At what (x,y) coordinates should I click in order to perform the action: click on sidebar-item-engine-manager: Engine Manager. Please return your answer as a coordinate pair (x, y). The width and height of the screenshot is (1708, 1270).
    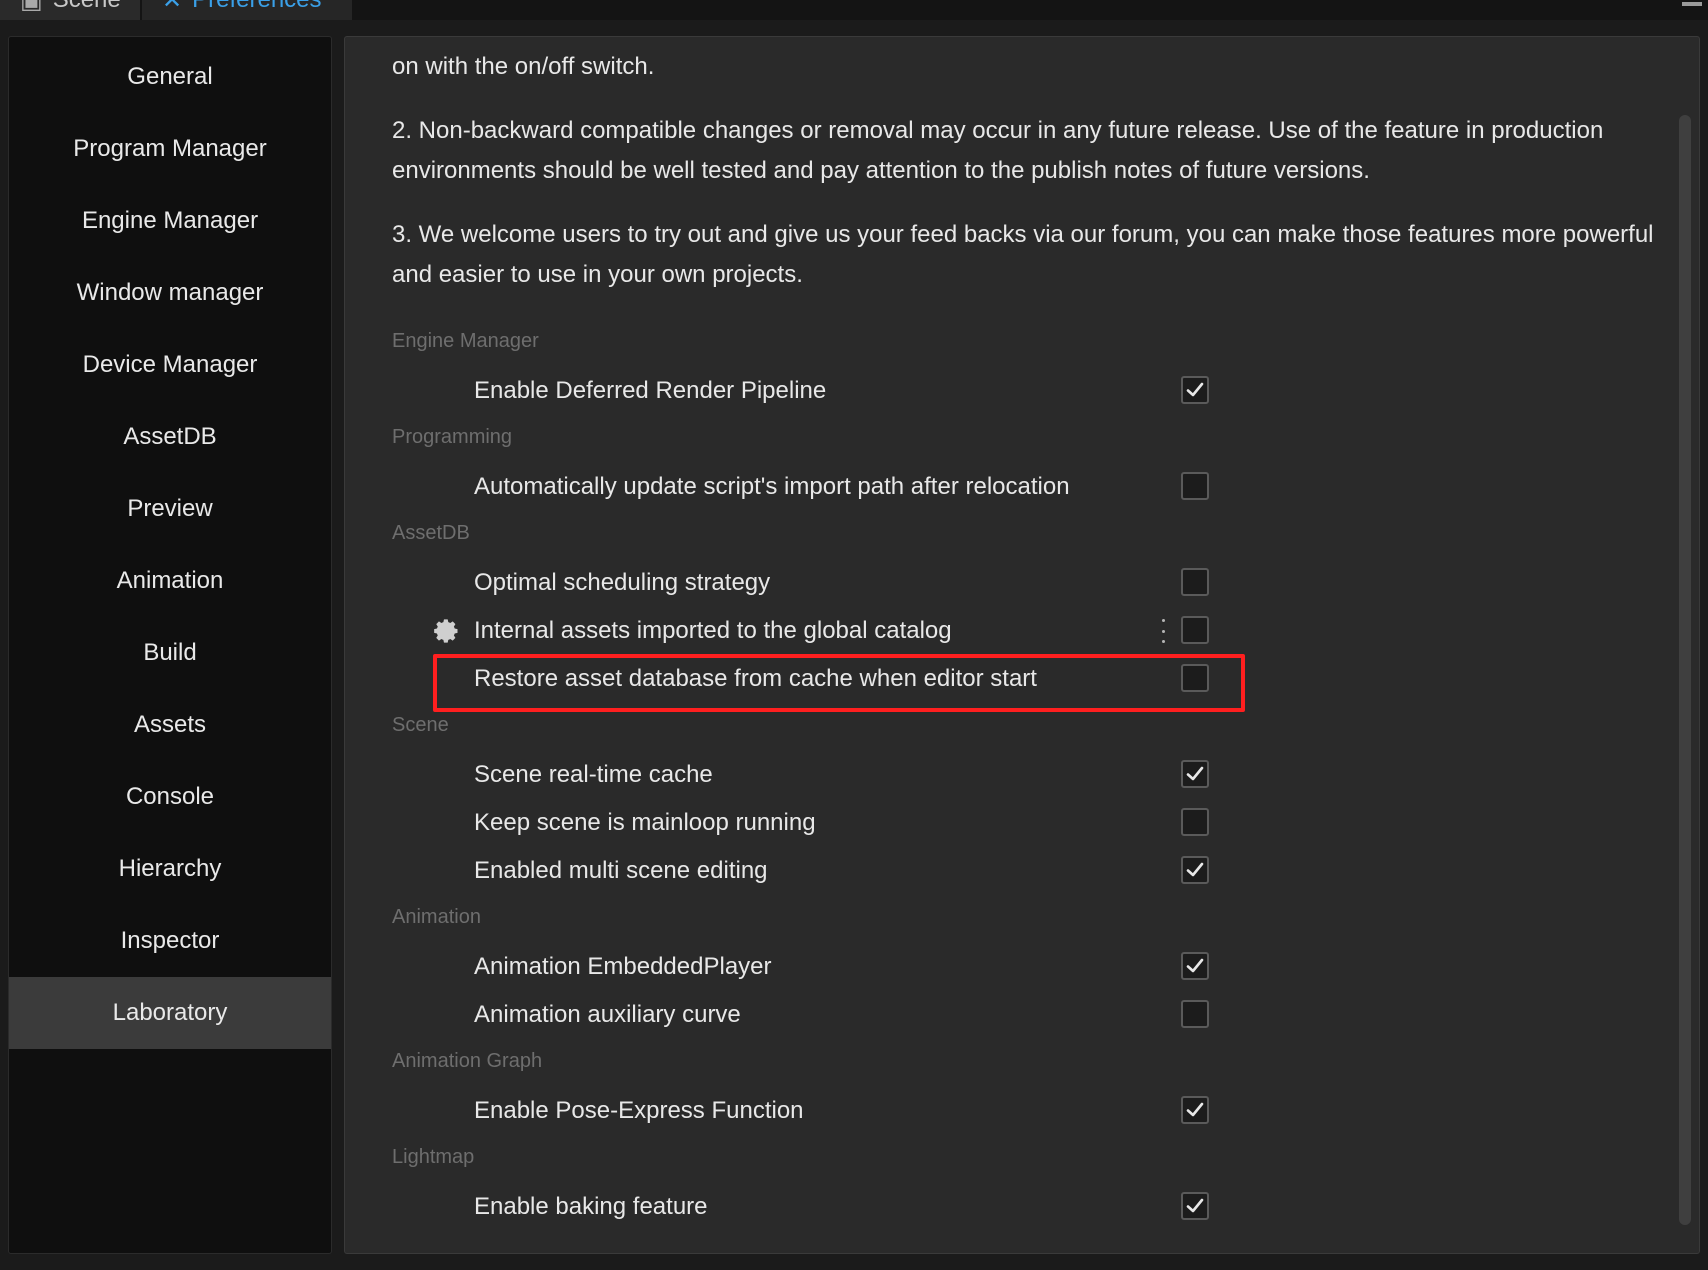
    Looking at the image, I should click on (170, 221).